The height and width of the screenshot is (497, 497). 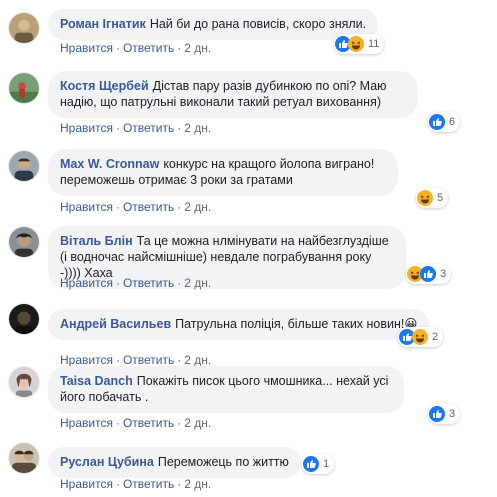 I want to click on comment-text: Патрульна поліція, більше таких новин!, so click(x=290, y=324).